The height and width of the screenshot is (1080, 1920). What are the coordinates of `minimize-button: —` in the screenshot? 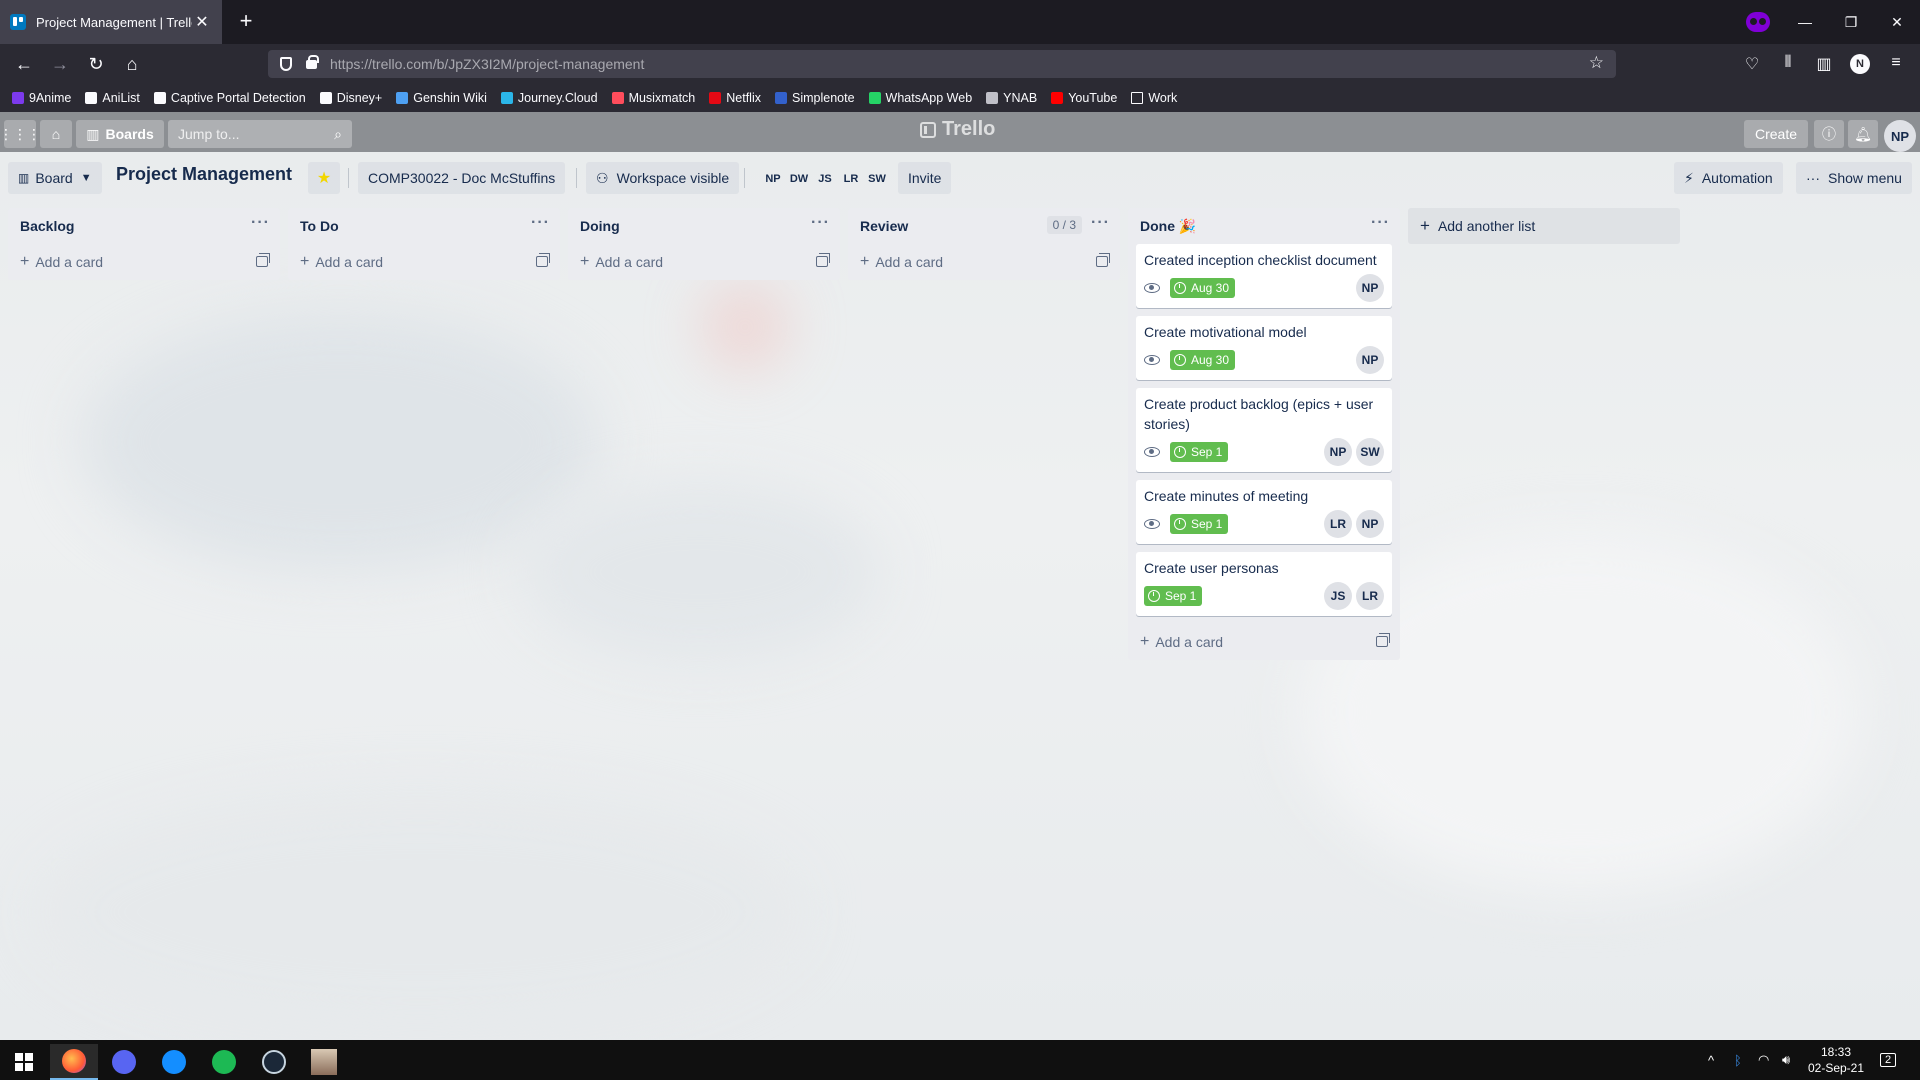 It's located at (1805, 22).